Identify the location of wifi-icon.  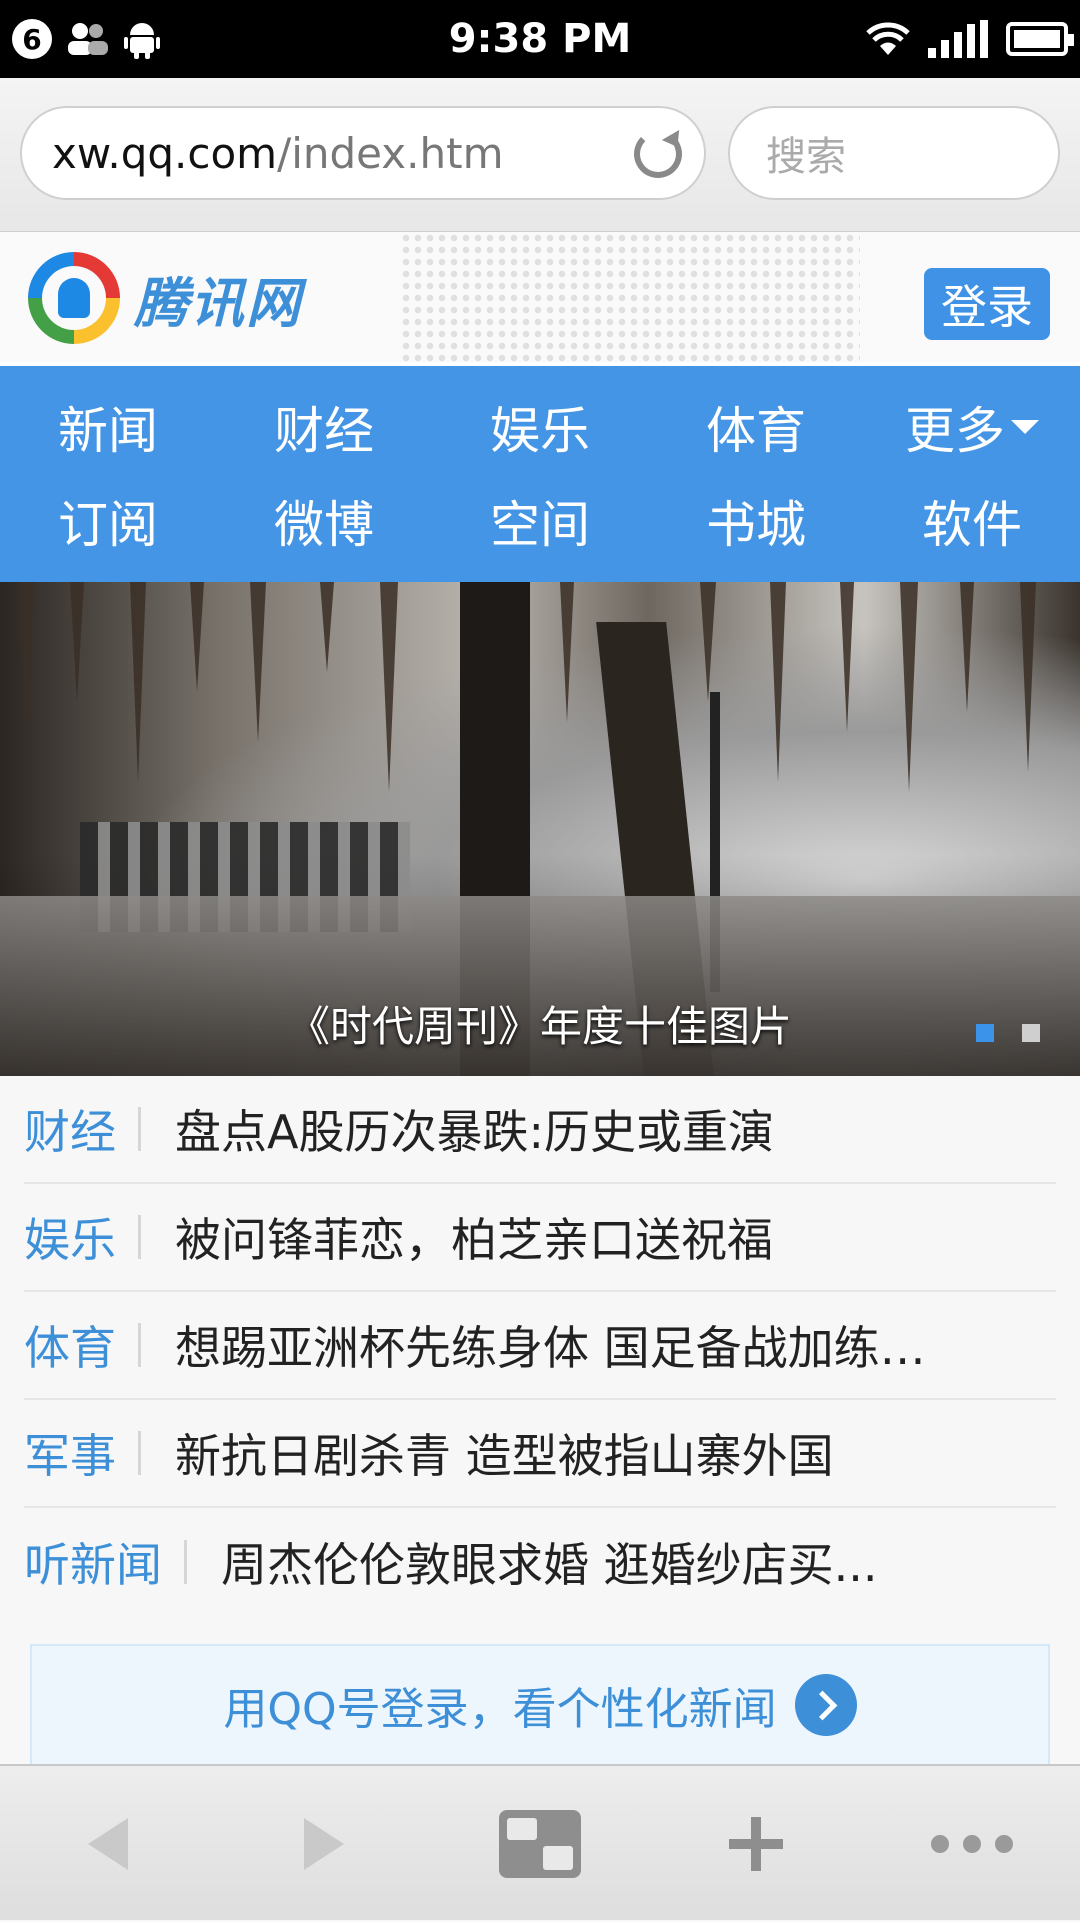
(888, 38).